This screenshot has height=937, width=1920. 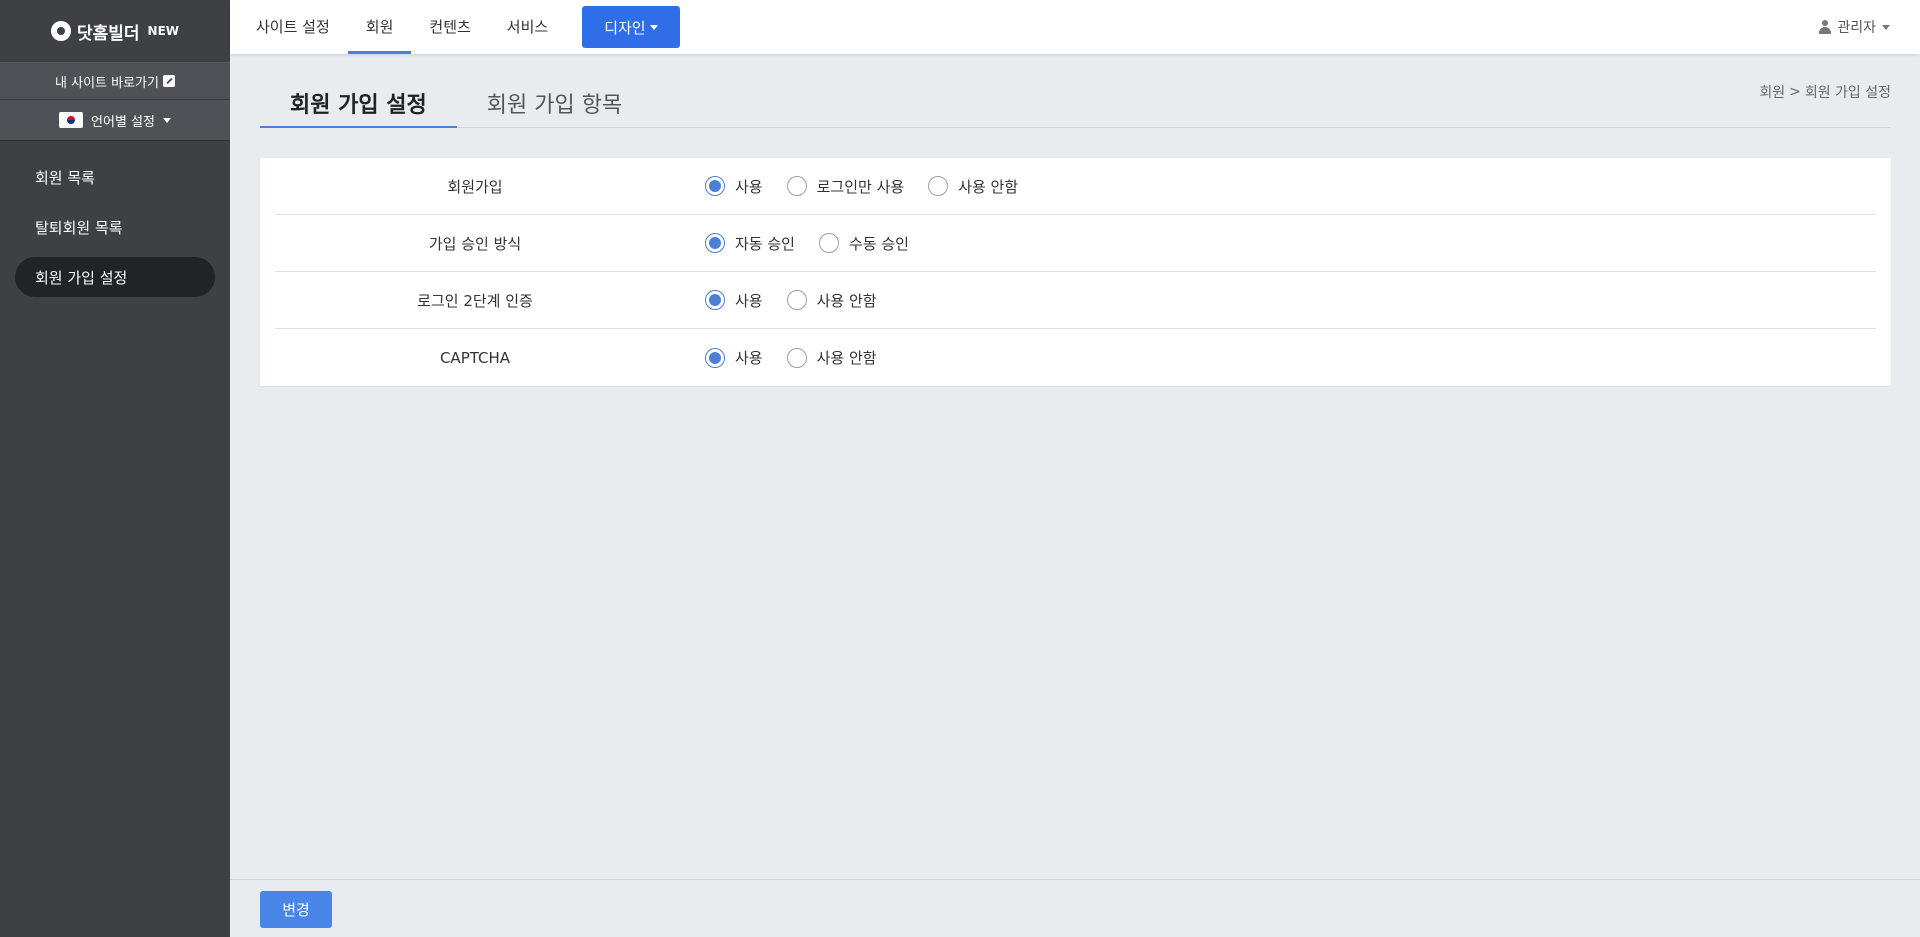 I want to click on radio-option: 로그인만 사용, so click(x=845, y=186).